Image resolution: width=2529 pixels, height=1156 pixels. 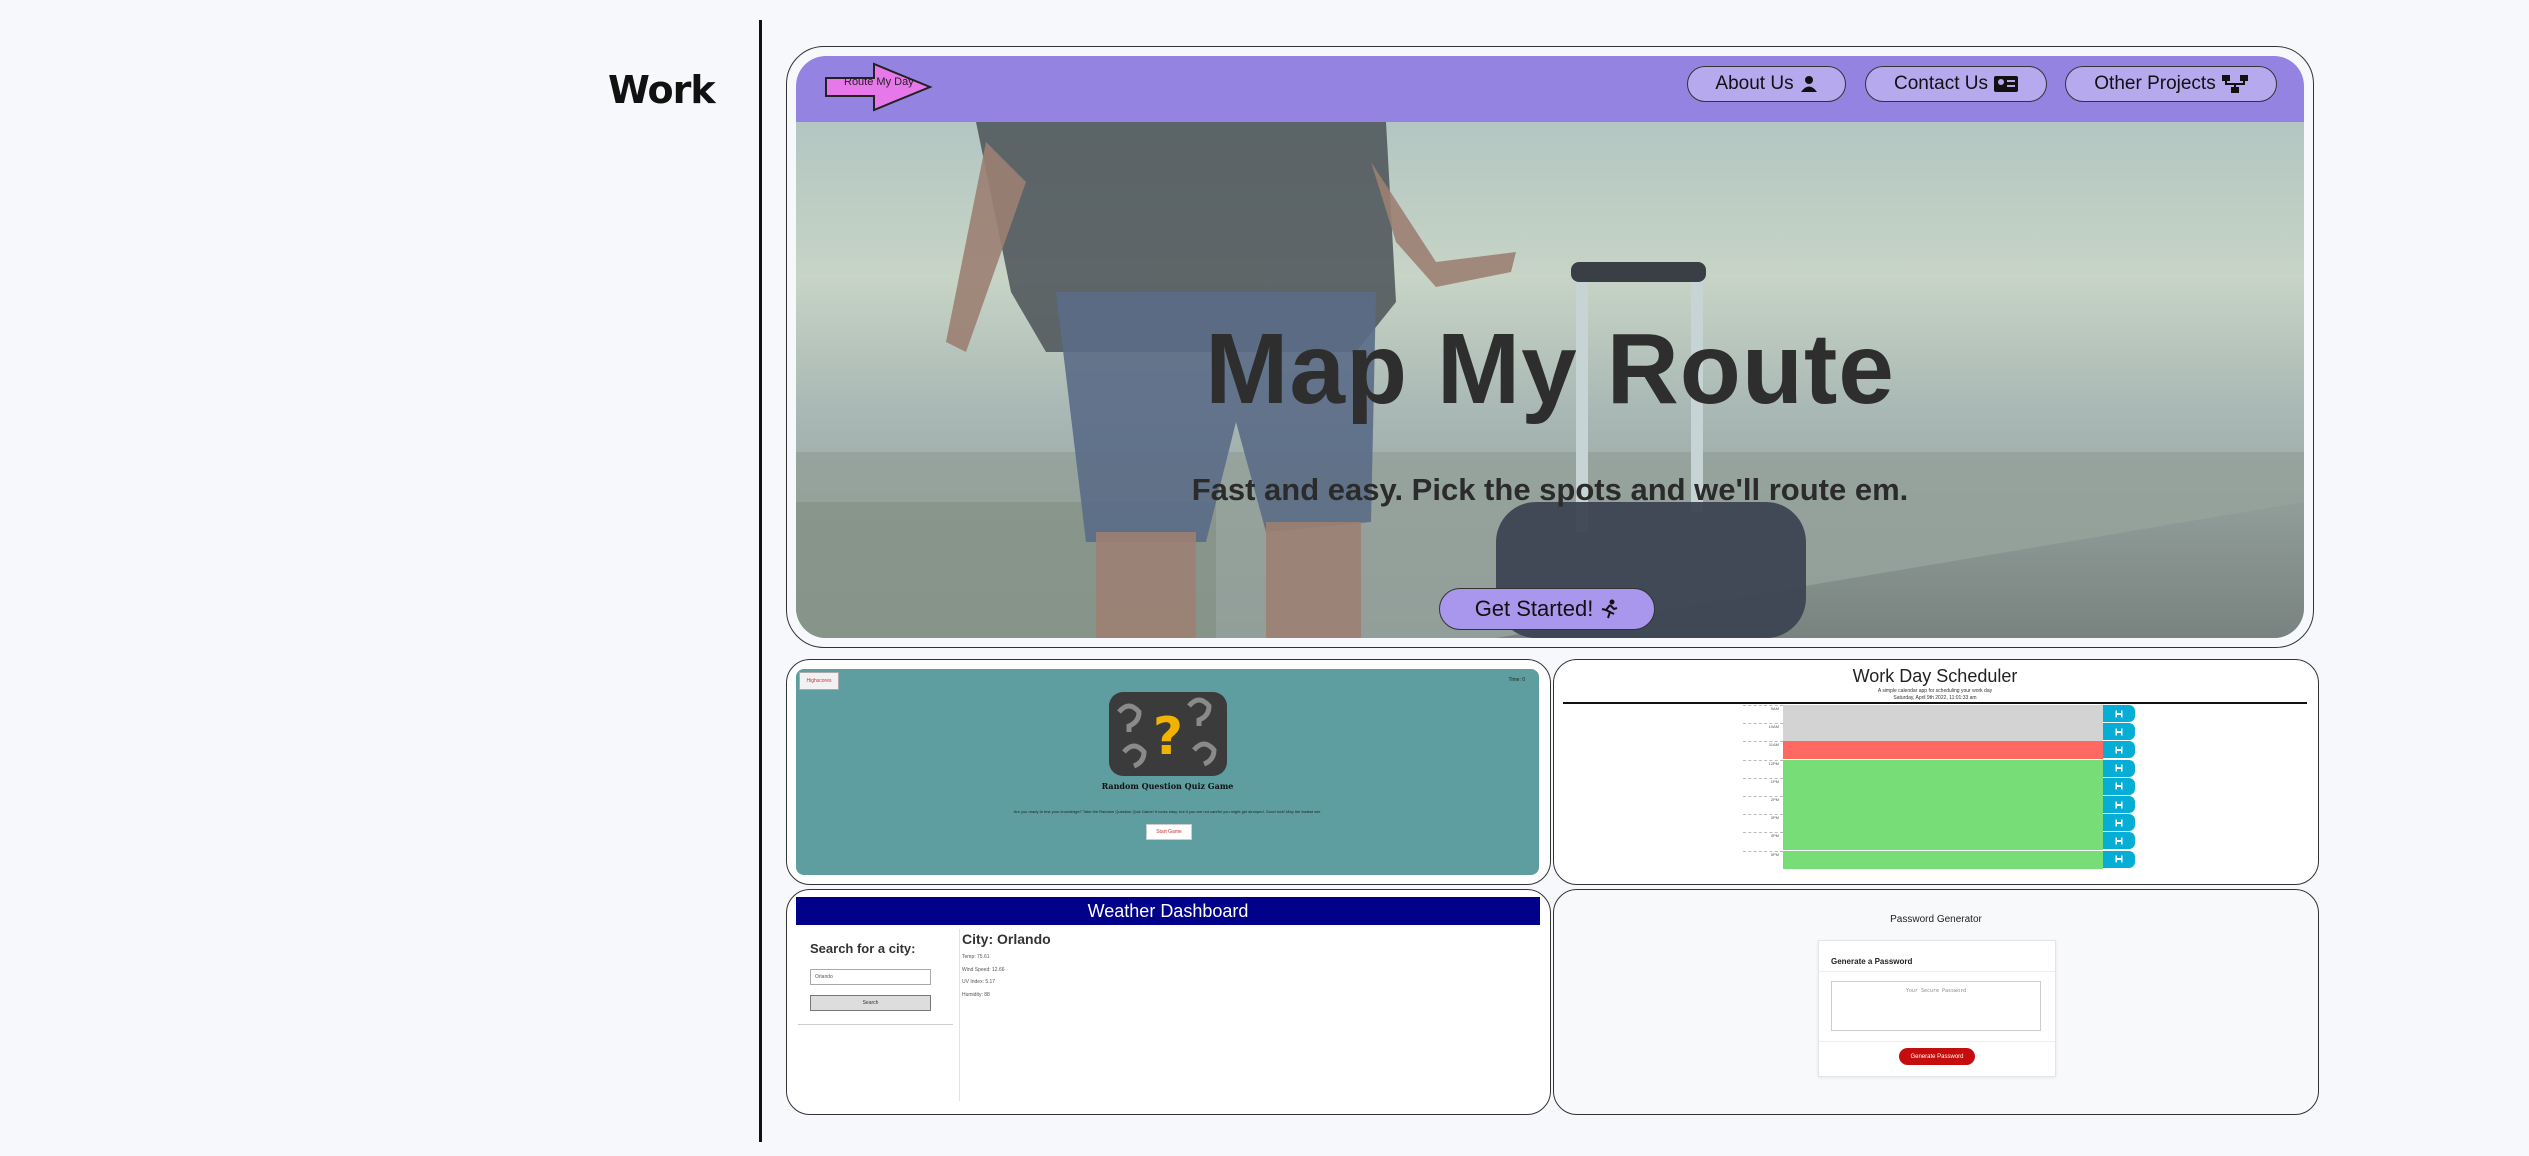 What do you see at coordinates (979, 982) in the screenshot?
I see `weather-detail: UV Index: 5.17` at bounding box center [979, 982].